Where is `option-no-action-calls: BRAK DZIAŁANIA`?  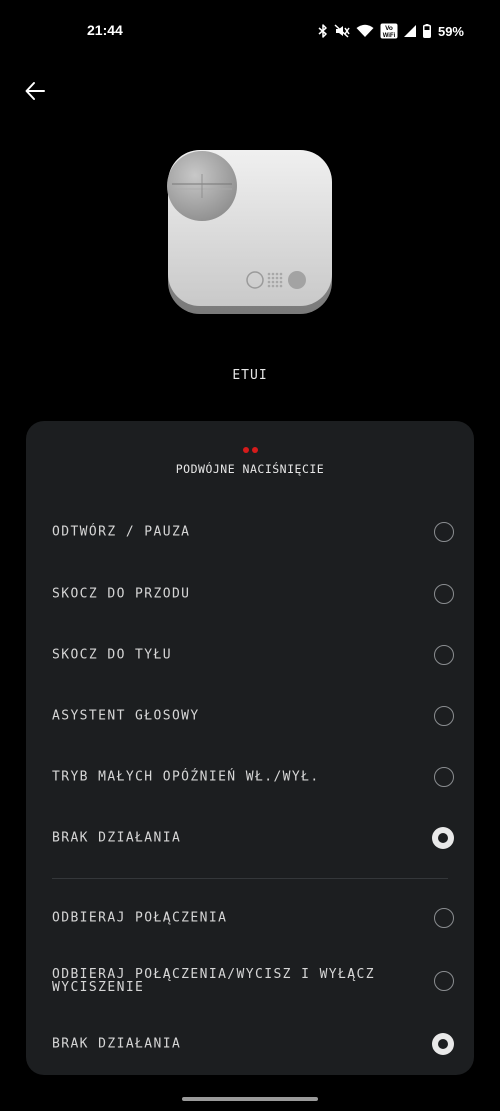 option-no-action-calls: BRAK DZIAŁANIA is located at coordinates (250, 1044).